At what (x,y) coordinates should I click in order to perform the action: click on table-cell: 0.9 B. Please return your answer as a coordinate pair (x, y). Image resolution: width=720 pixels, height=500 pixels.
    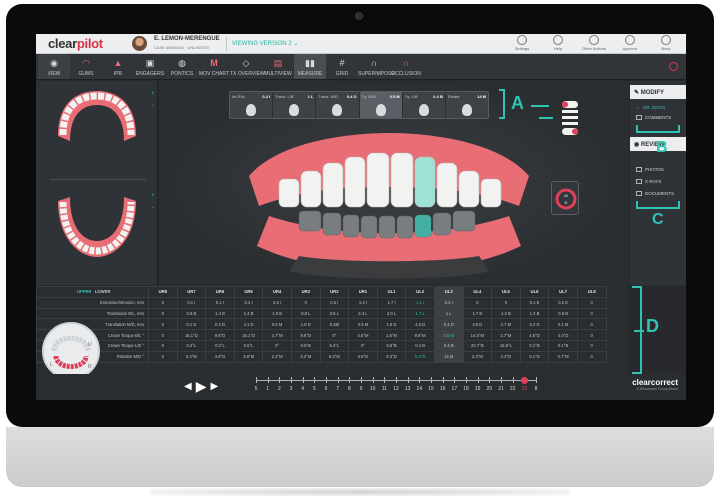
    Looking at the image, I should click on (191, 313).